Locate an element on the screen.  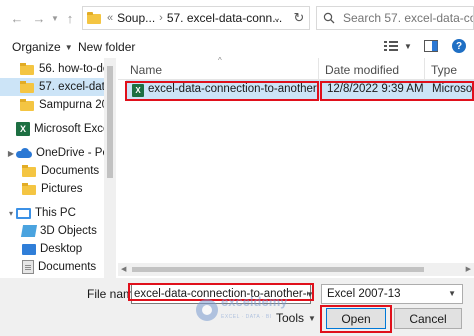
nav-item-documents: Documents is located at coordinates (52, 171).